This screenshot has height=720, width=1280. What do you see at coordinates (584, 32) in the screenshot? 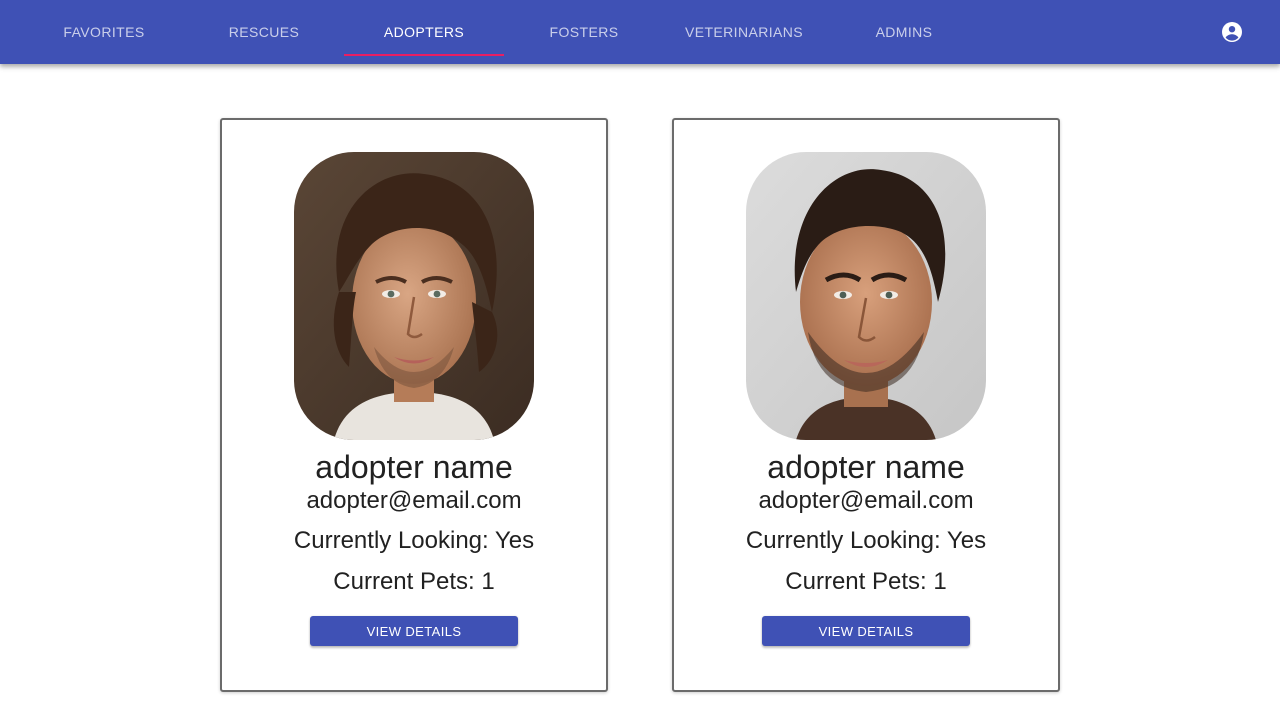
I see `tab-fosters: FOSTERS` at bounding box center [584, 32].